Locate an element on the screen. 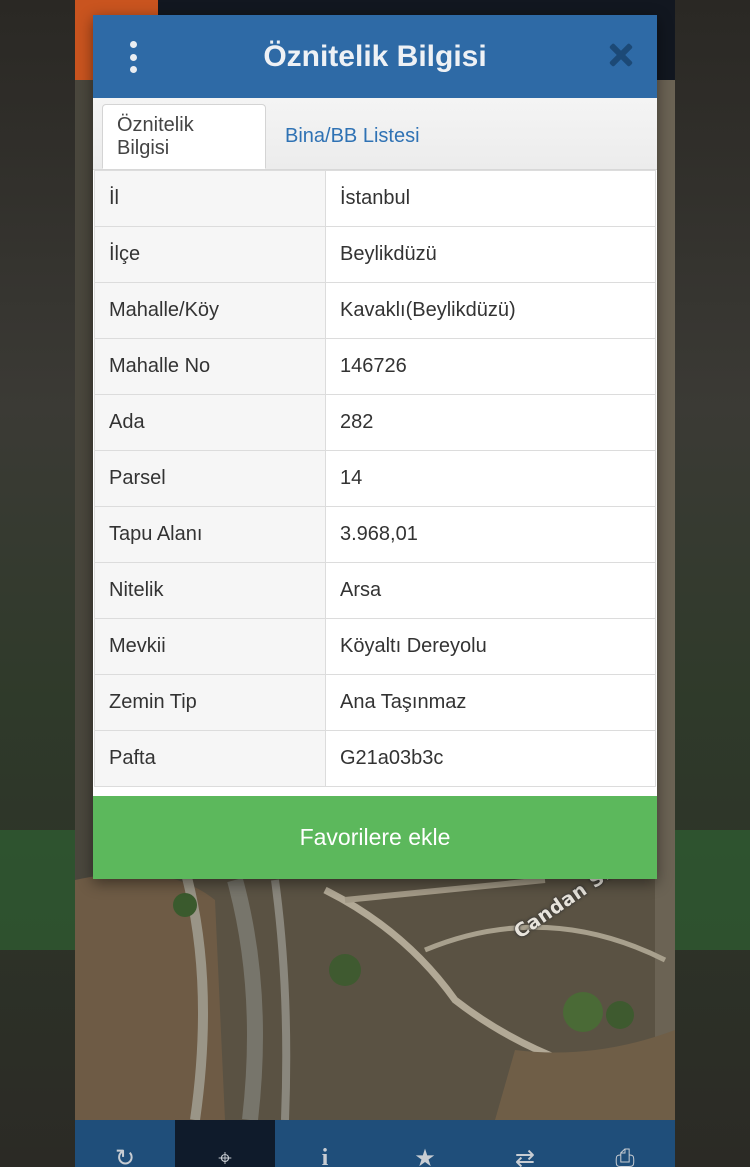 Image resolution: width=750 pixels, height=1167 pixels. attribute-key: Zemin Tip is located at coordinates (210, 702).